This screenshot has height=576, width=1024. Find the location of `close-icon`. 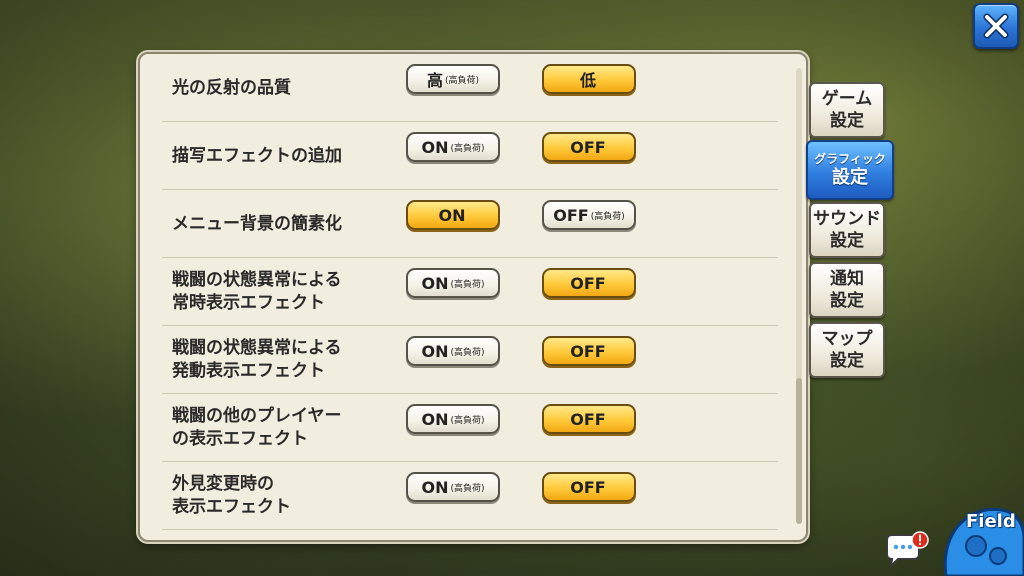

close-icon is located at coordinates (996, 26).